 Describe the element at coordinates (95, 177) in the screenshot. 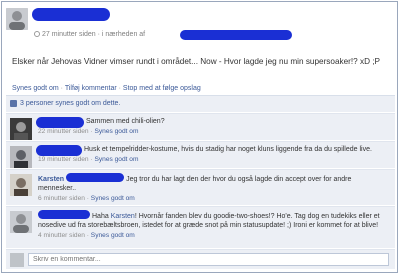

I see `surname-redacted` at that location.